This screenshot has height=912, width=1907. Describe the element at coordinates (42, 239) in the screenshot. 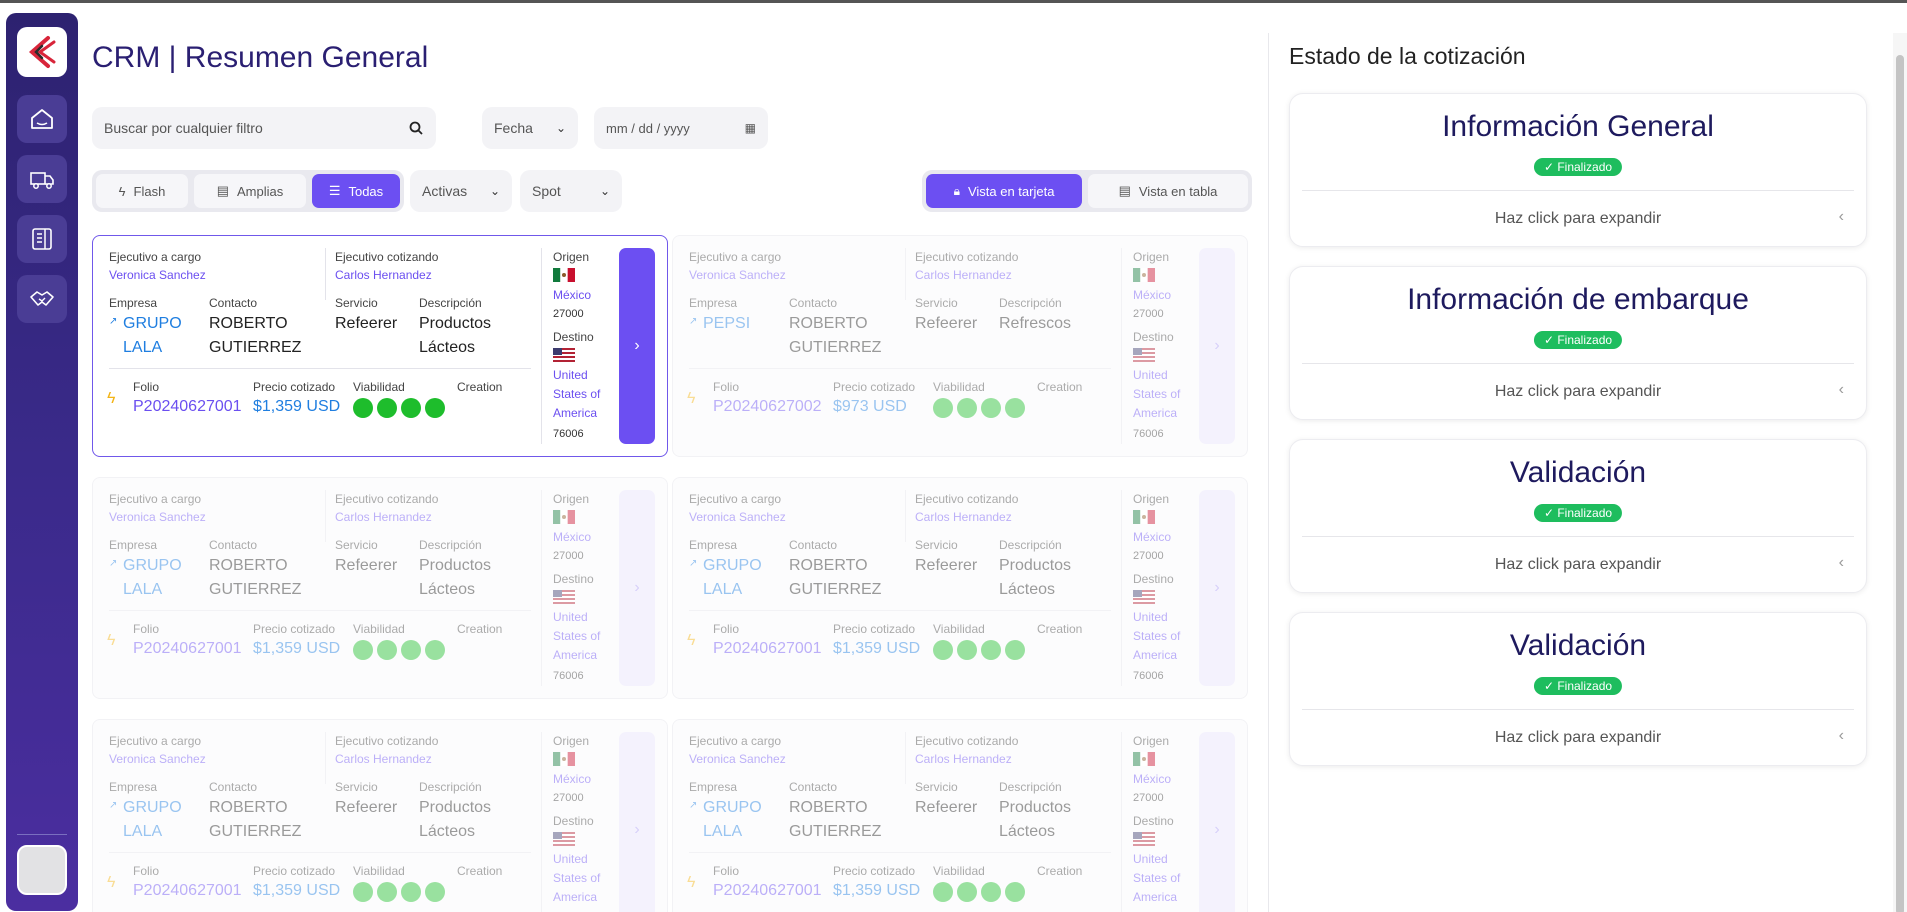

I see `nav-documents` at that location.